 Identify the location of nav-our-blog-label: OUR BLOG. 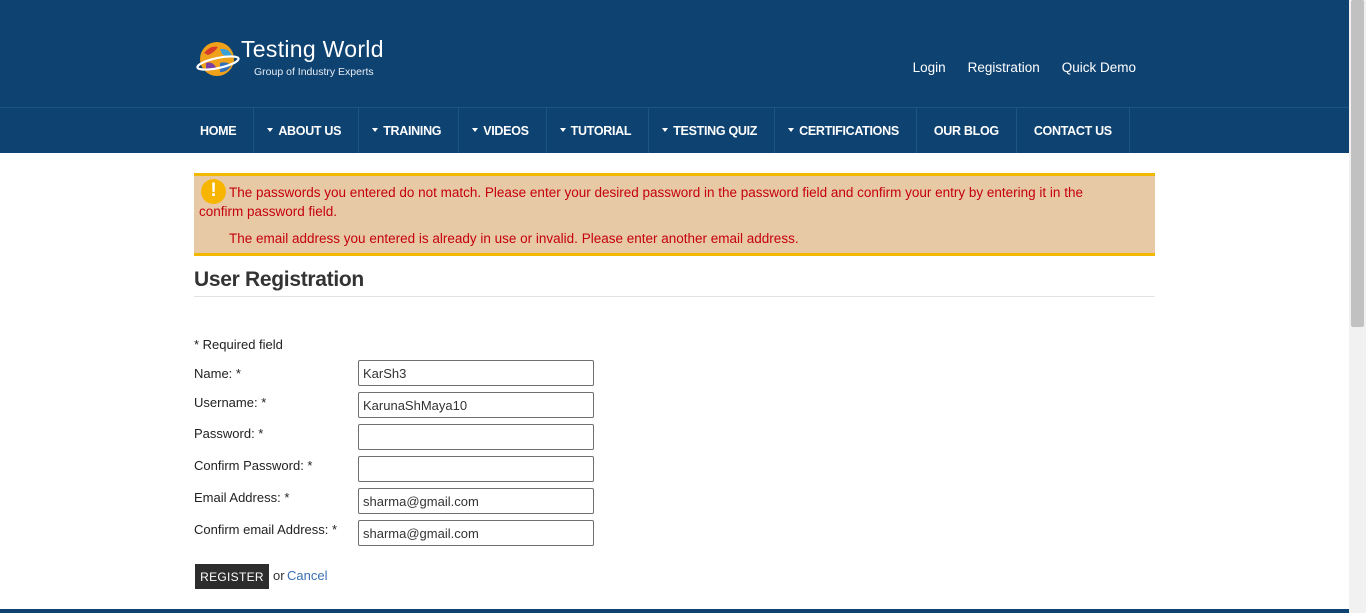
(966, 130).